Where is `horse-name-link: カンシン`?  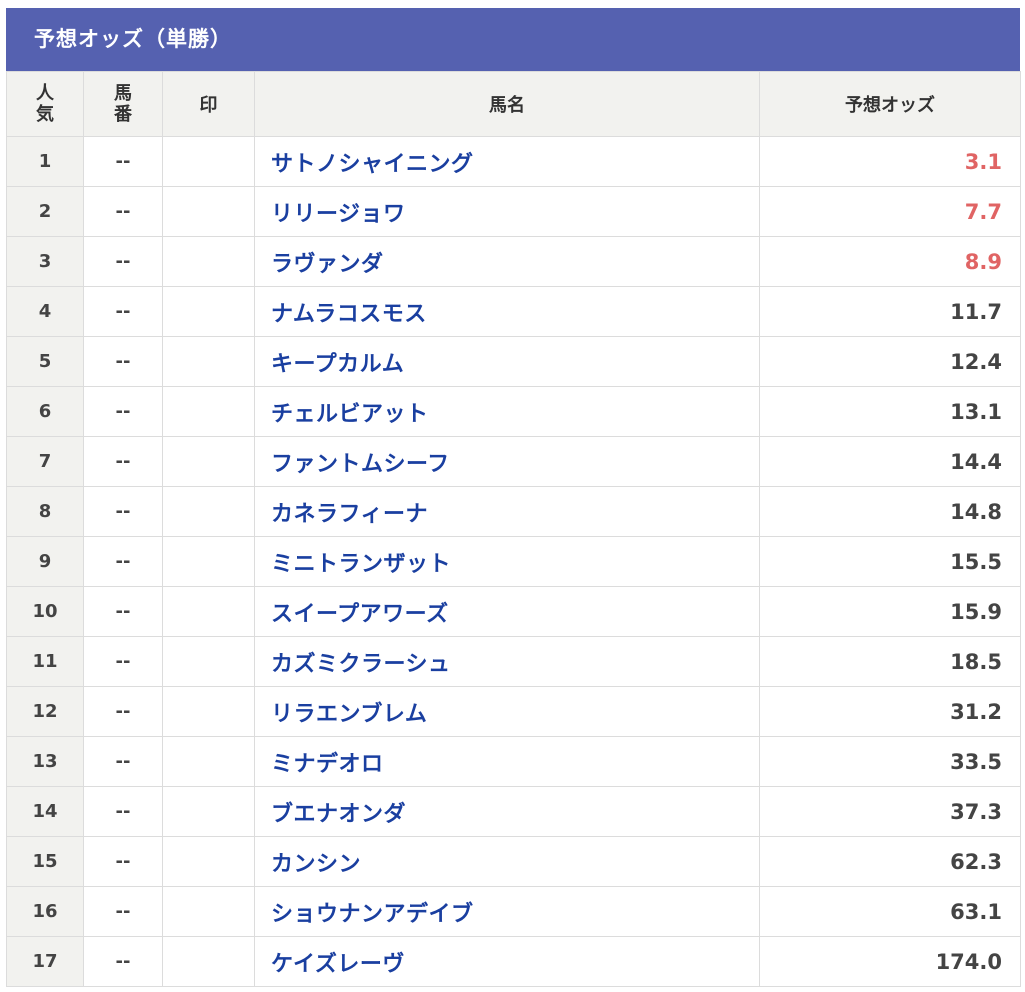 horse-name-link: カンシン is located at coordinates (507, 861).